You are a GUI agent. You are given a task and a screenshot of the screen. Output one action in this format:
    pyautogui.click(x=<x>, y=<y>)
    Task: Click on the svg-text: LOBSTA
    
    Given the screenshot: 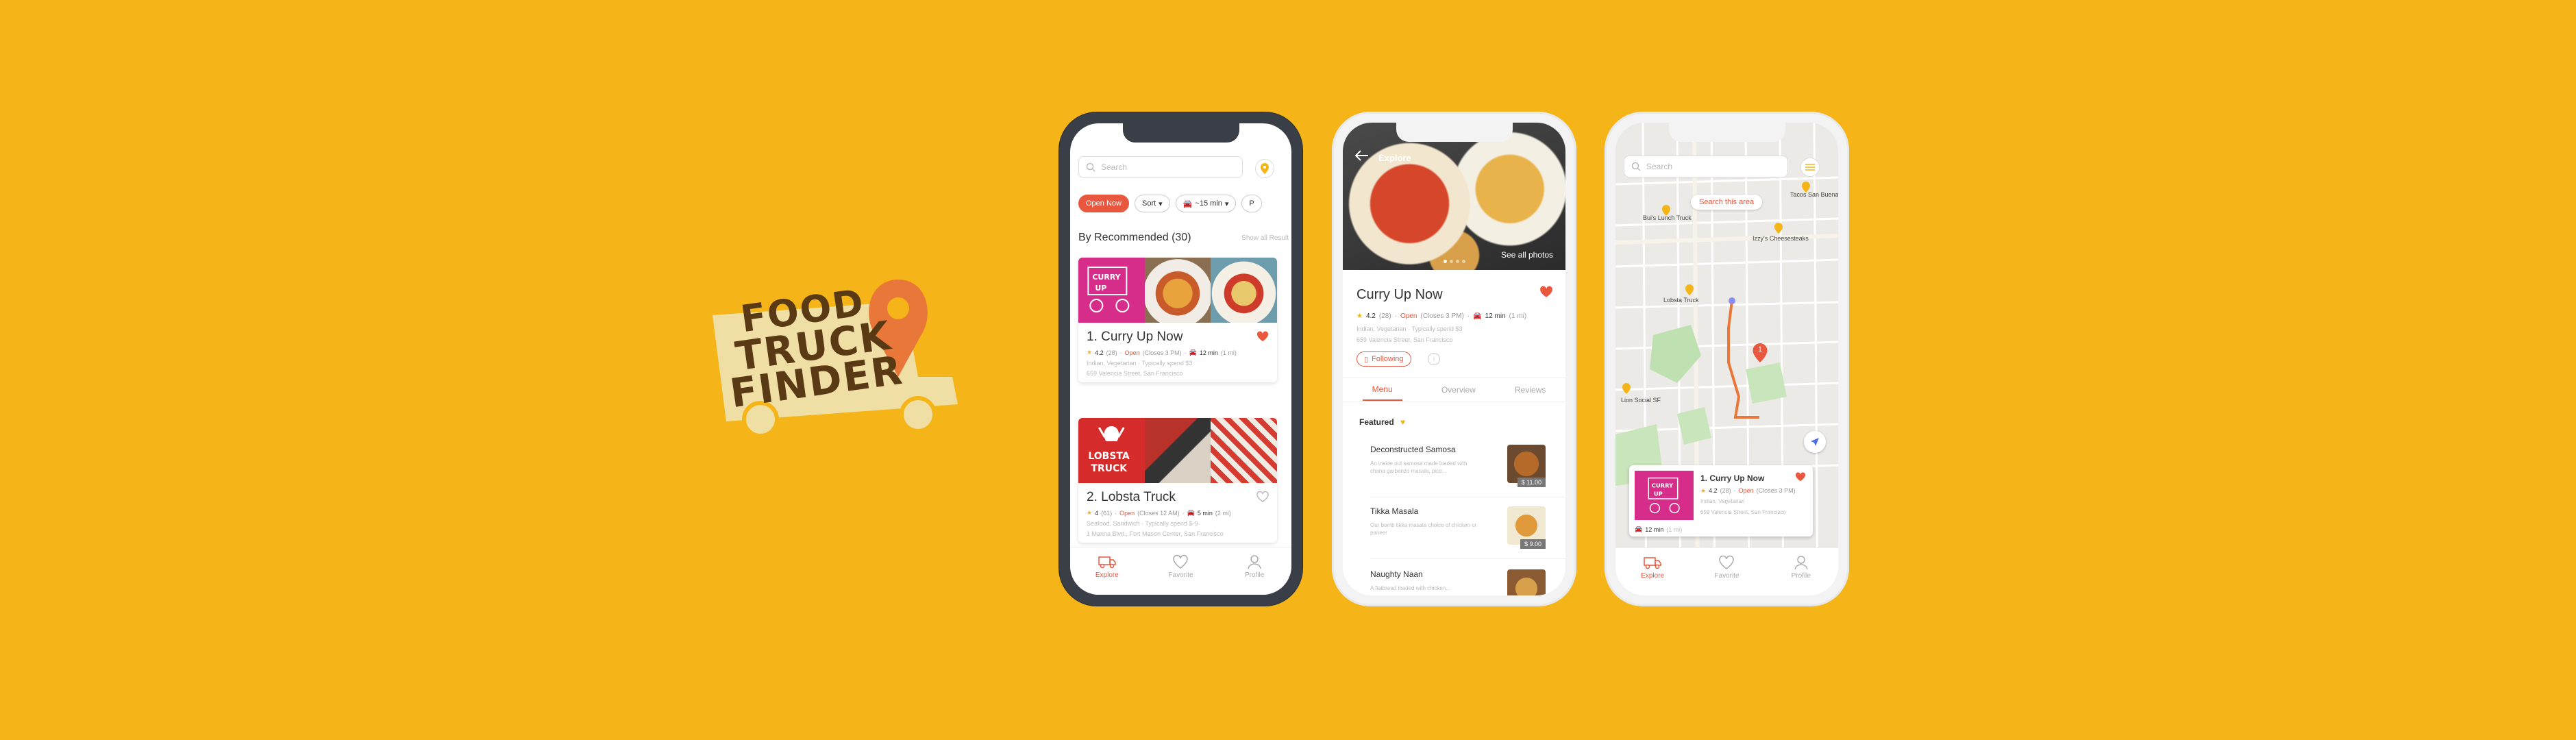 What is the action you would take?
    pyautogui.click(x=1109, y=456)
    